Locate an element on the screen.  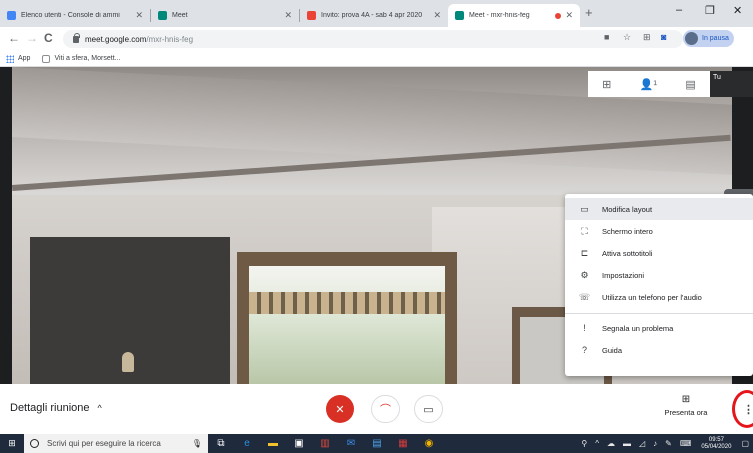
menu-item-captions: ⊏ Attiva sottotitoli is located at coordinates (659, 253).